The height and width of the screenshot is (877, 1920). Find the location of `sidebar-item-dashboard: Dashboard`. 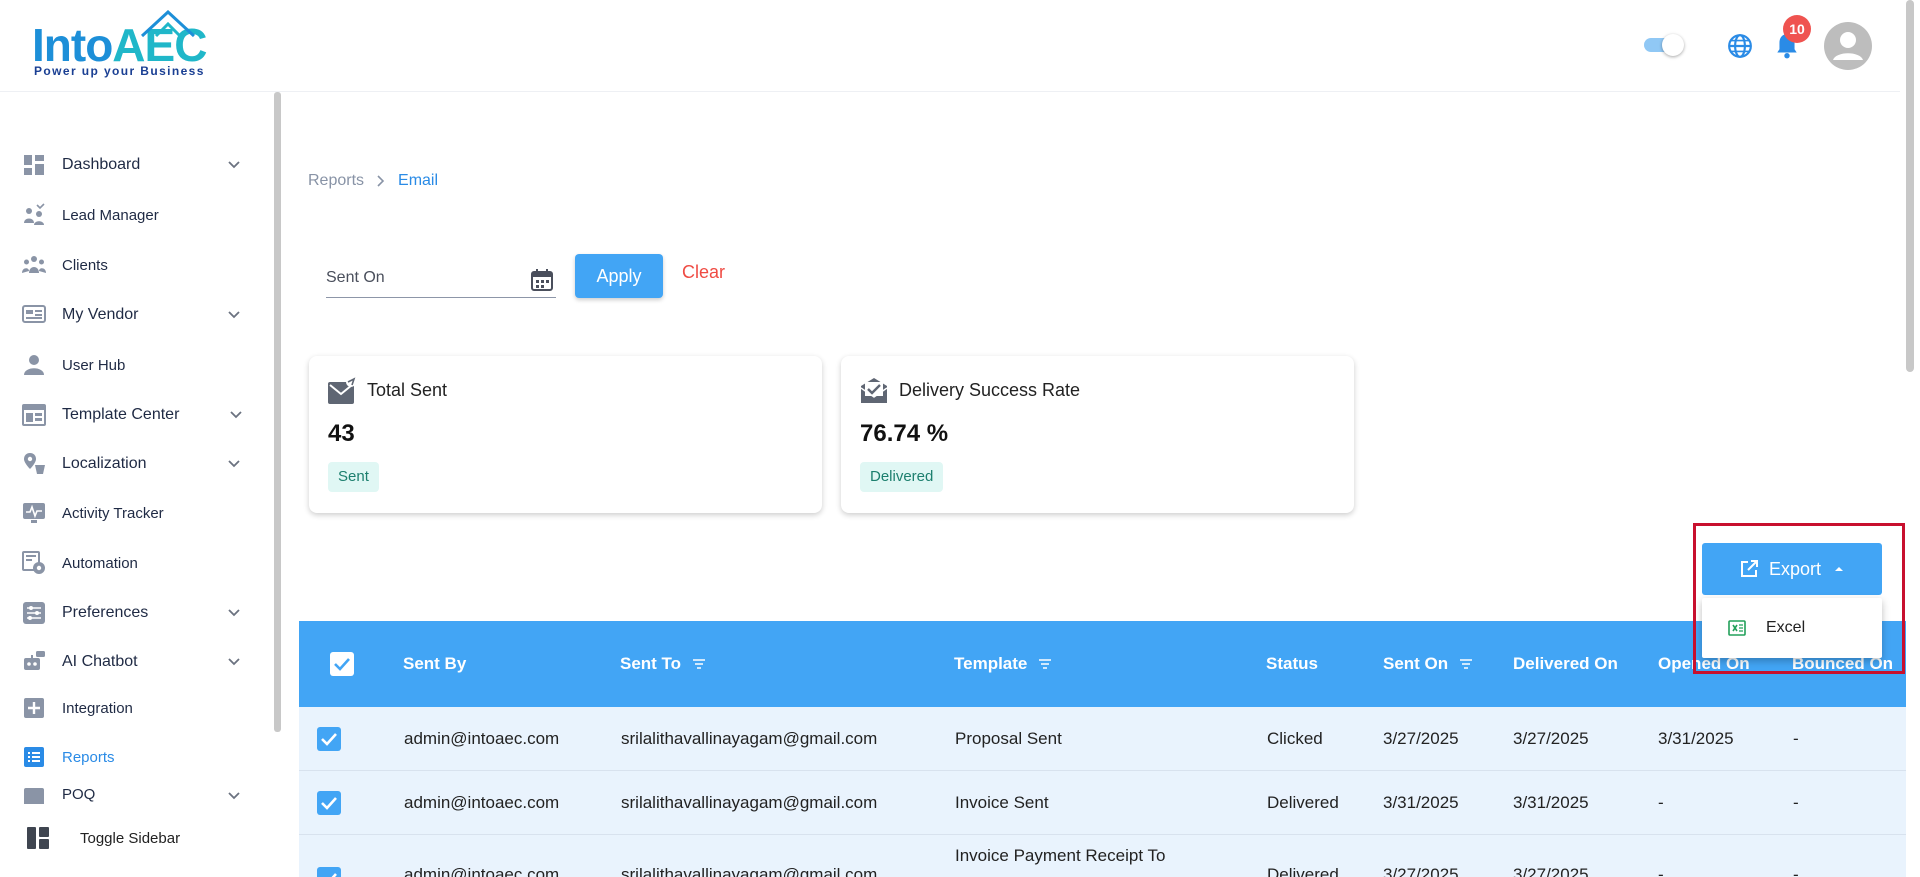

sidebar-item-dashboard: Dashboard is located at coordinates (132, 165).